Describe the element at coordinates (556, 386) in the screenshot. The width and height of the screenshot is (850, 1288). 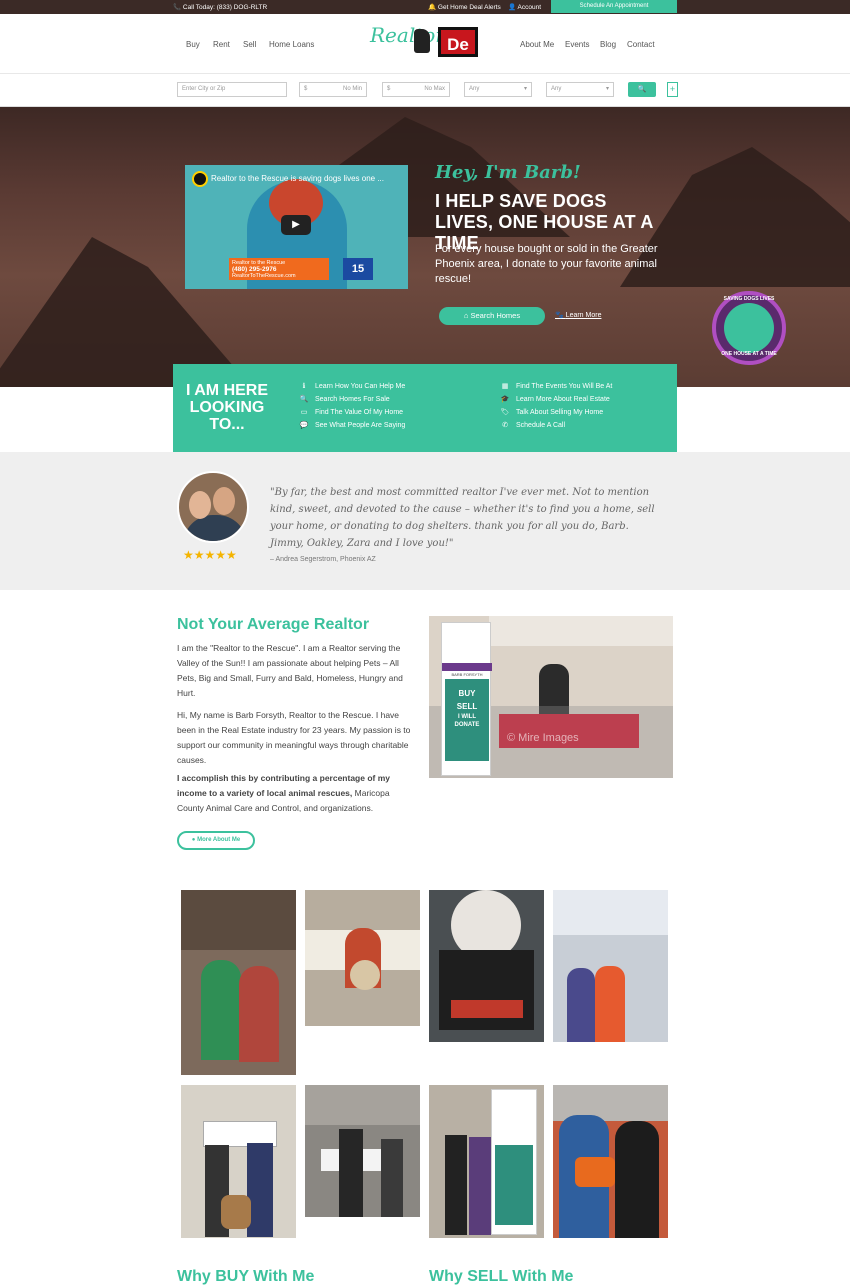
I see `looking-link-events: ▦ Find The Events You Will Be At` at that location.